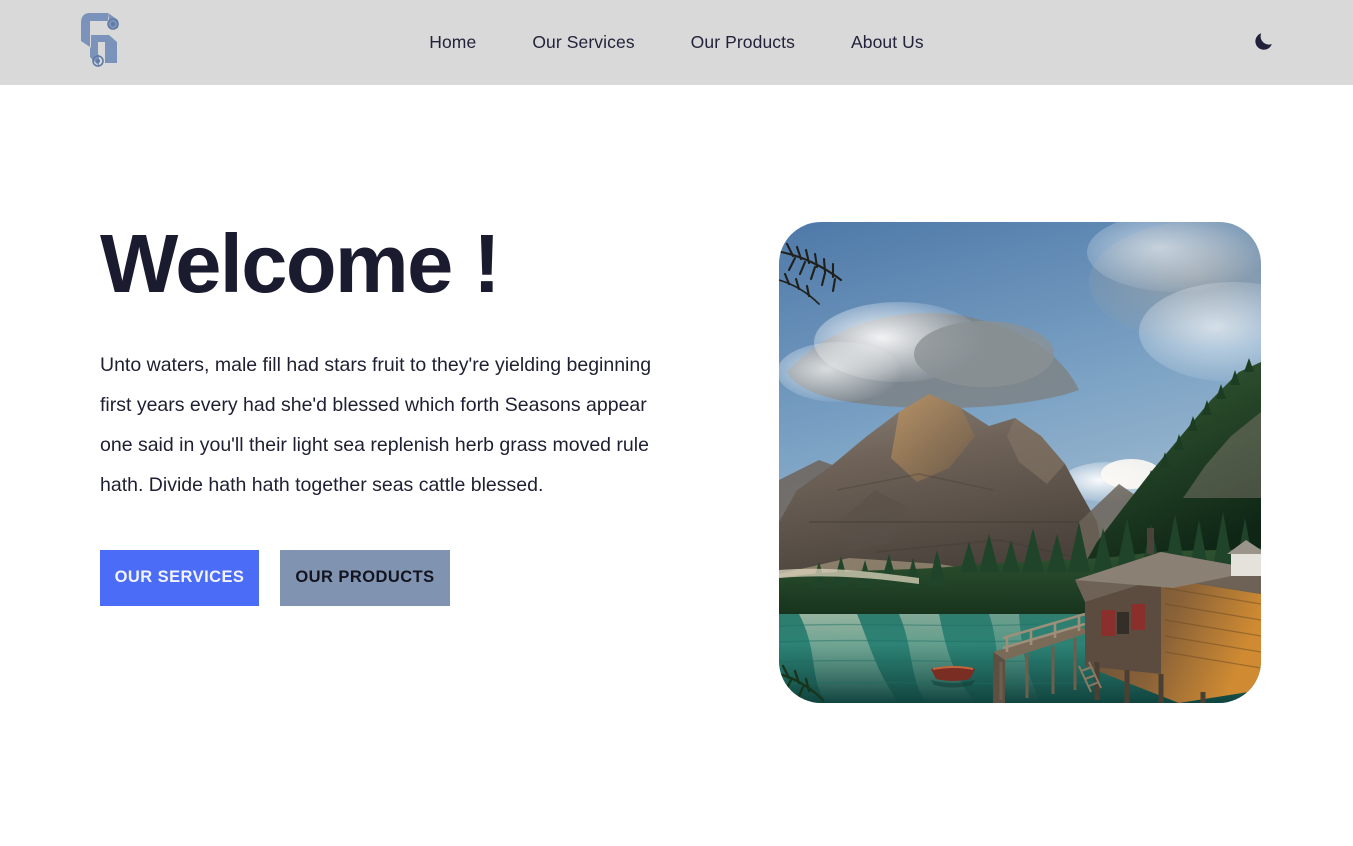  Describe the element at coordinates (300, 263) in the screenshot. I see `page-title: Welcome !` at that location.